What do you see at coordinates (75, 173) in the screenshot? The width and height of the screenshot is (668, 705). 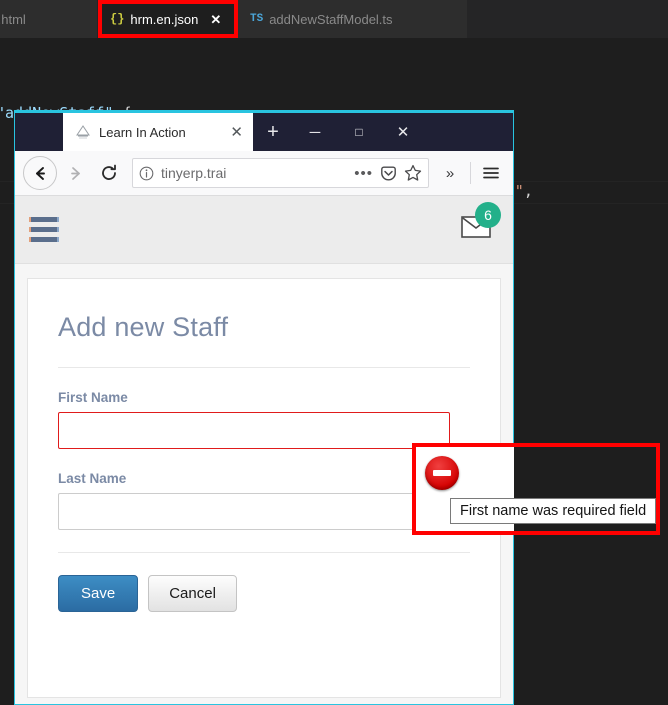 I see `forward-button` at bounding box center [75, 173].